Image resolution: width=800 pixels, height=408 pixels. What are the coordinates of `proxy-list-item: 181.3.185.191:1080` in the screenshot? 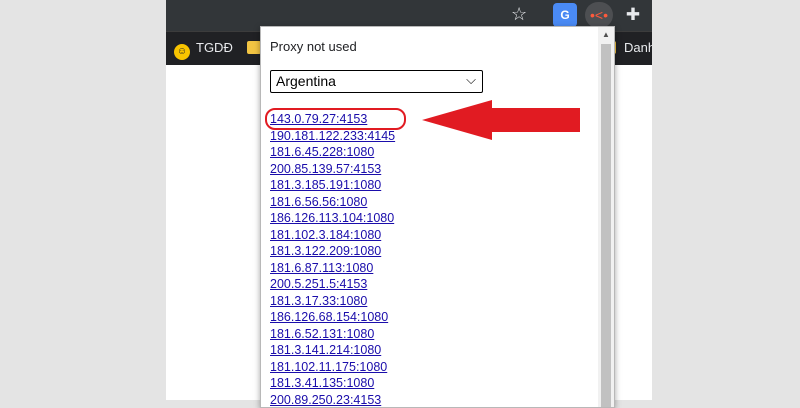 It's located at (332, 185).